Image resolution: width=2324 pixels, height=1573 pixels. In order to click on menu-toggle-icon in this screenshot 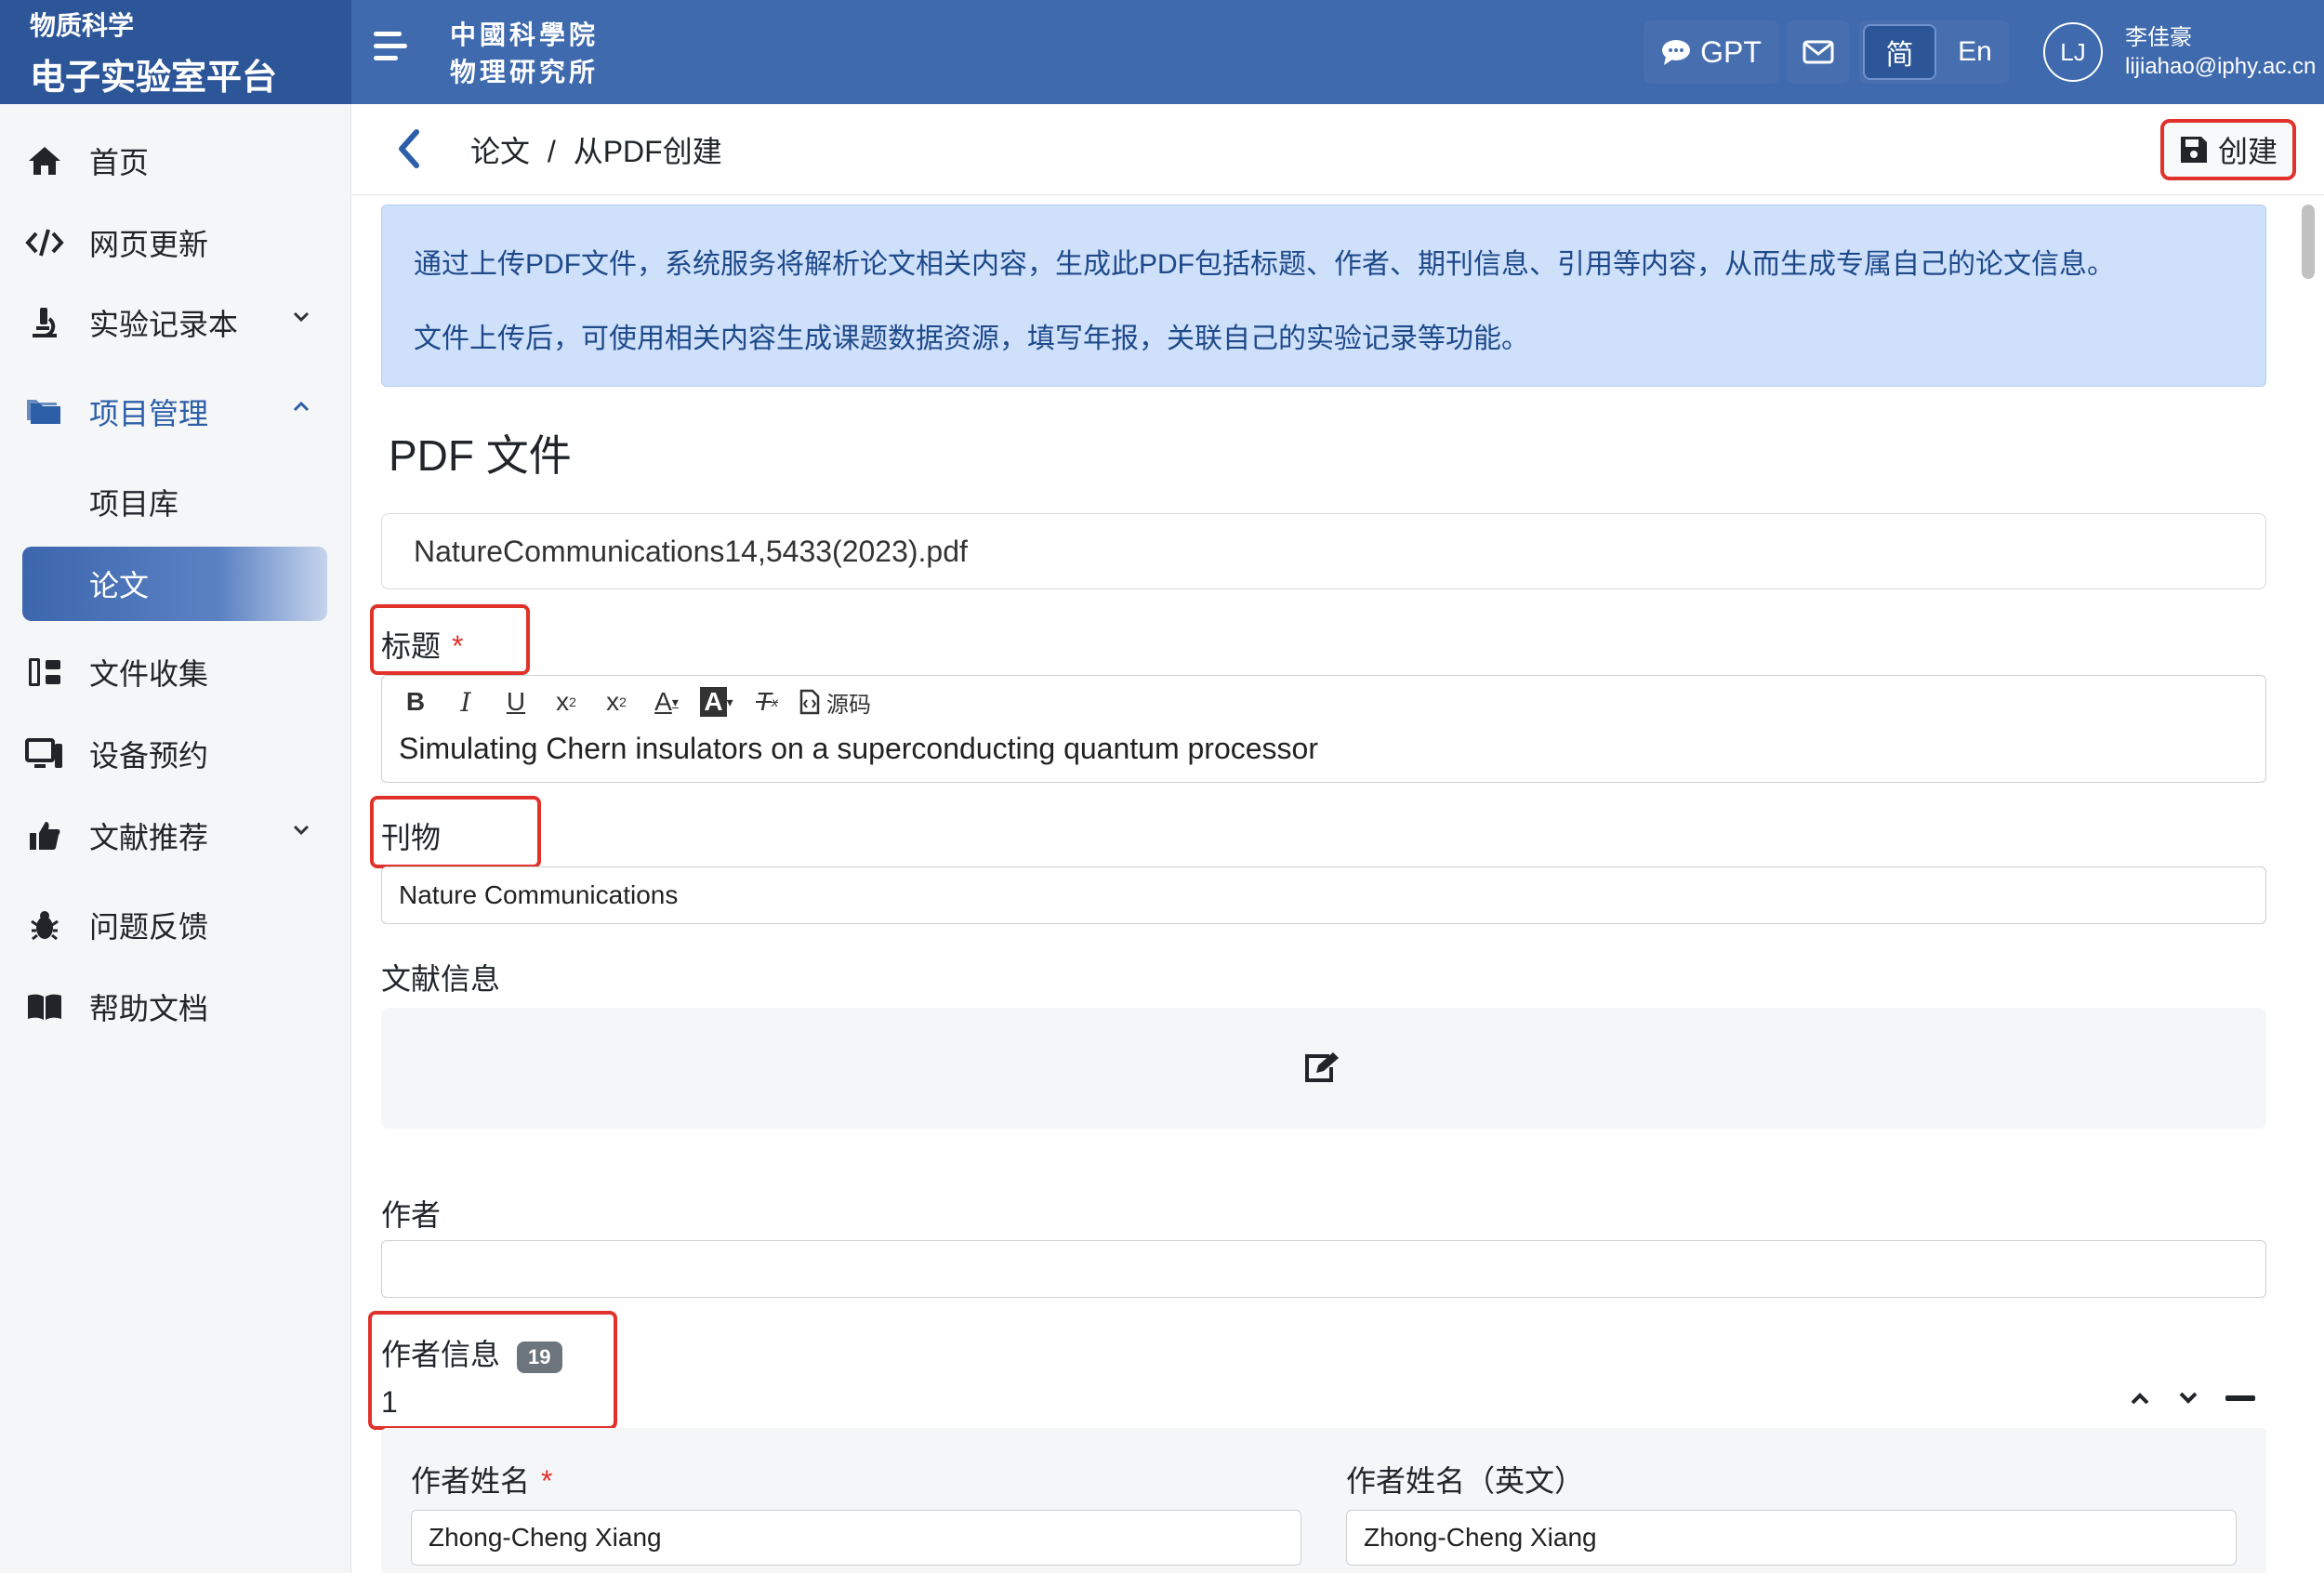, I will do `click(390, 47)`.